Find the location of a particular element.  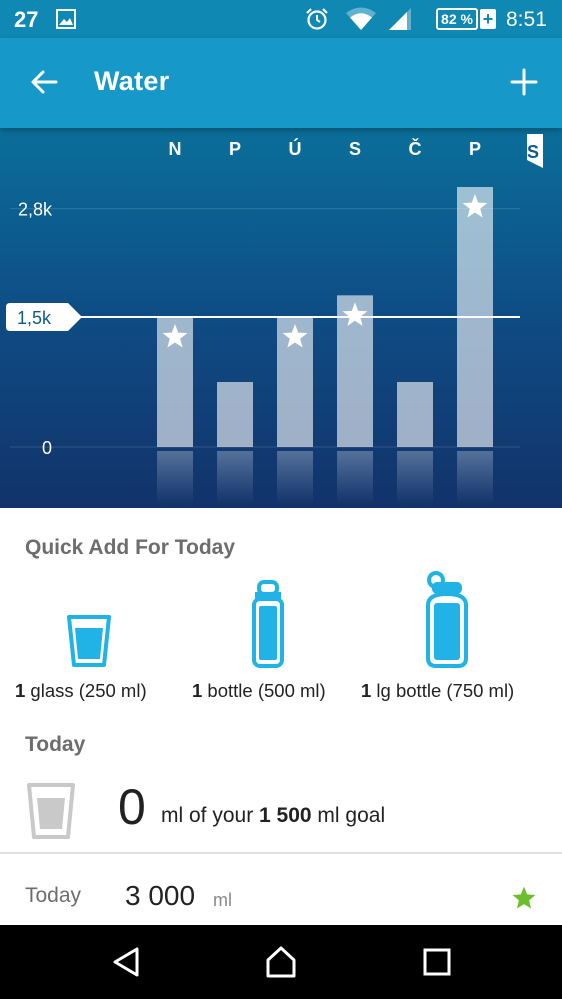

today-title: Today is located at coordinates (55, 744).